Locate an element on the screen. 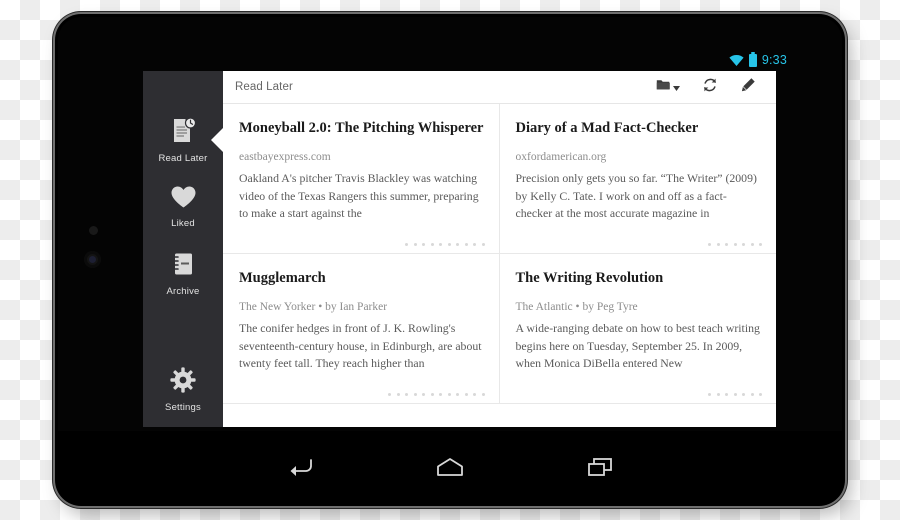 The height and width of the screenshot is (520, 900). home-button is located at coordinates (450, 467).